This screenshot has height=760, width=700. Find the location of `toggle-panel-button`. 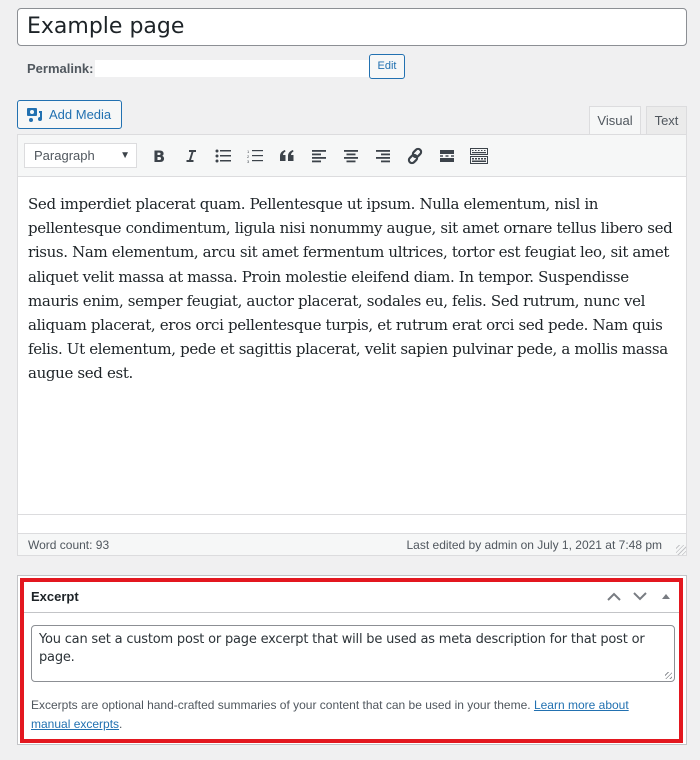

toggle-panel-button is located at coordinates (666, 597).